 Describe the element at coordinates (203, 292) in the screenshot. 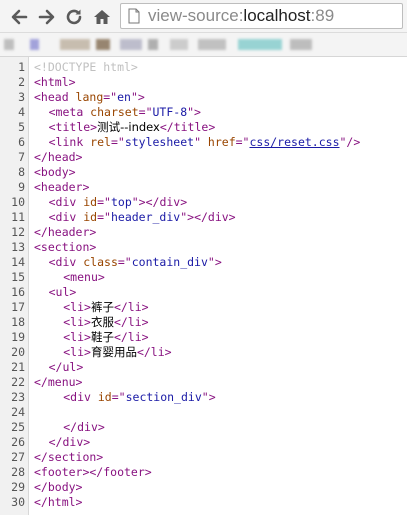

I see `source-line: 16 <ul>` at that location.